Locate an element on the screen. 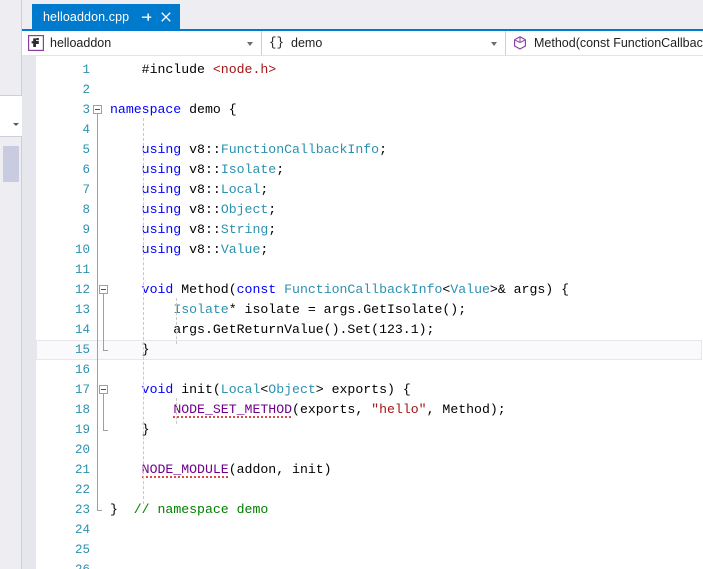  line-number: 10 is located at coordinates (82, 250).